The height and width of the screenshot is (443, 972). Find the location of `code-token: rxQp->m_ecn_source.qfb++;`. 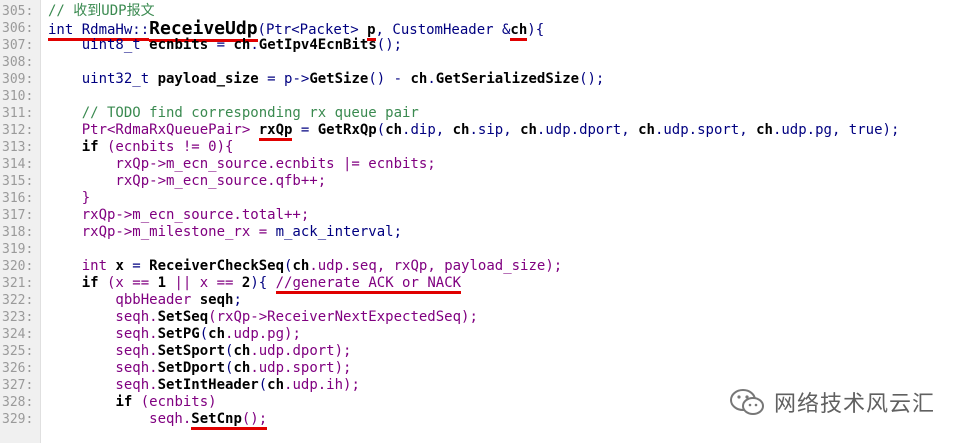

code-token: rxQp->m_ecn_source.qfb++; is located at coordinates (187, 181).